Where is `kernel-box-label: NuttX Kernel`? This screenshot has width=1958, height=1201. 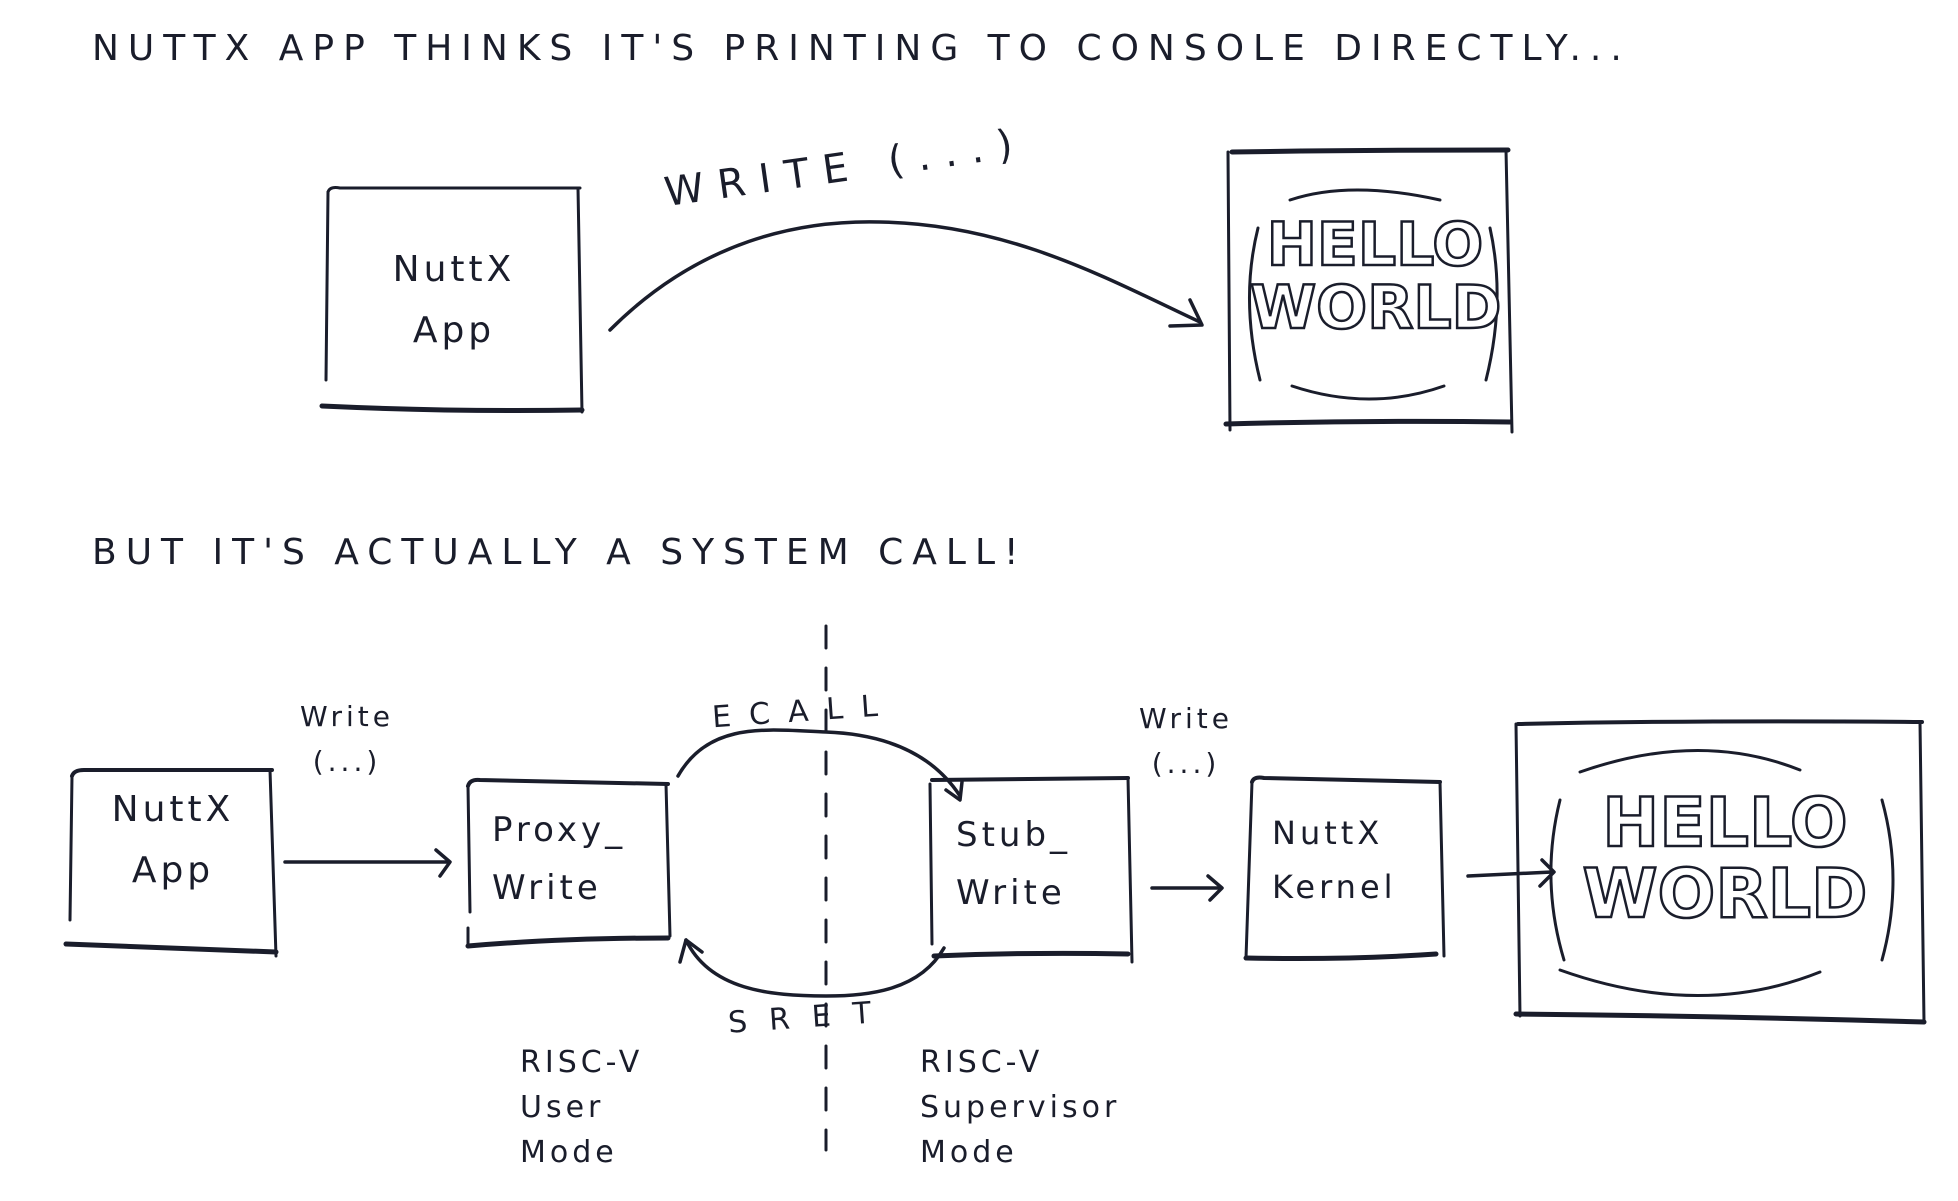
kernel-box-label: NuttX Kernel is located at coordinates (1358, 860).